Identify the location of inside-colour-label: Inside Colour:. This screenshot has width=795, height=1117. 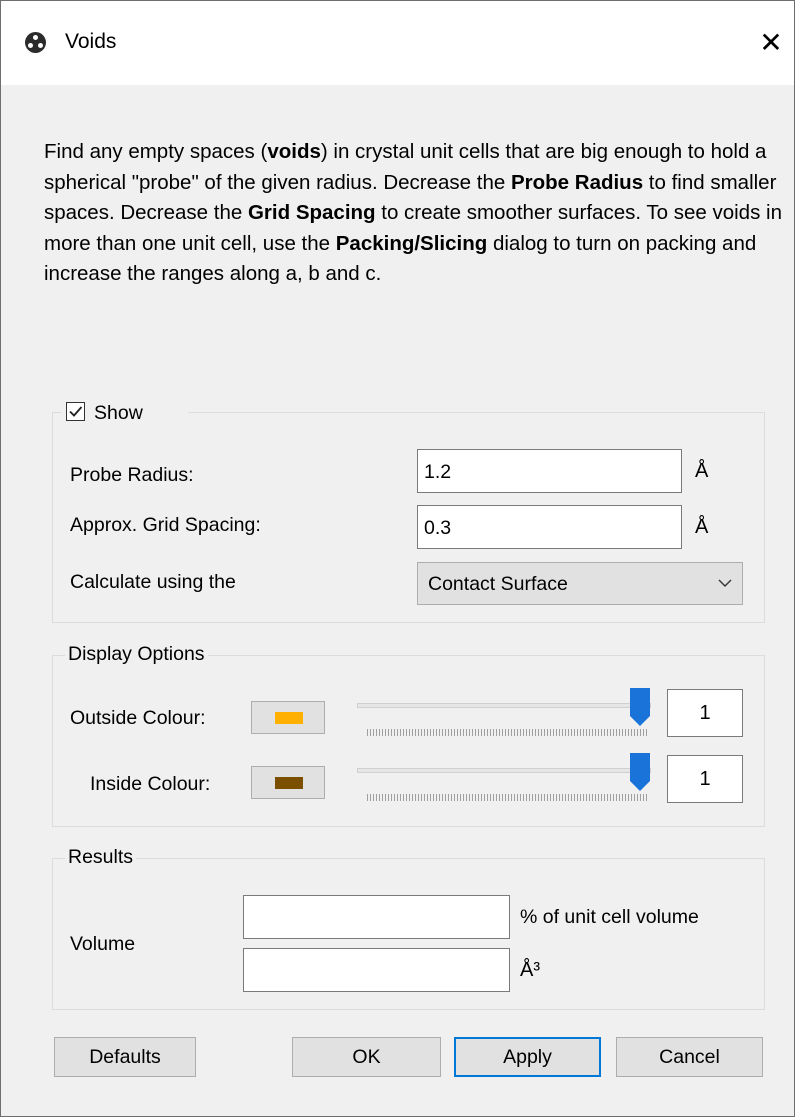
(150, 784).